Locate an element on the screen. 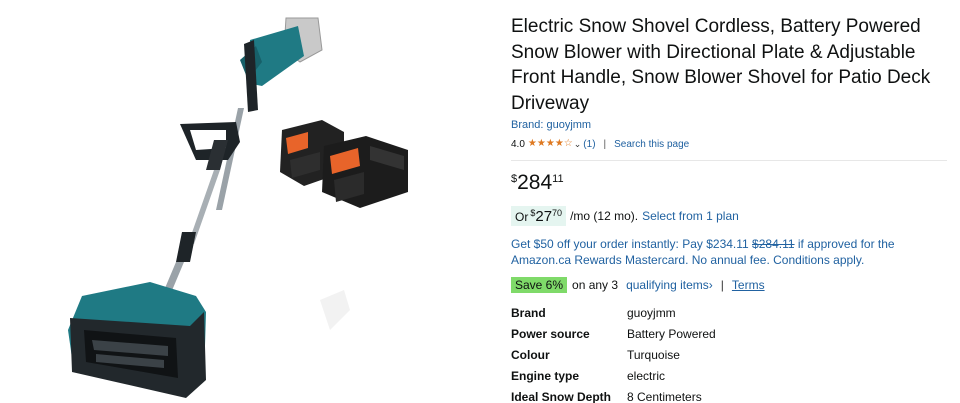  monthly-price-badge: Or $ 27 70 is located at coordinates (539, 216).